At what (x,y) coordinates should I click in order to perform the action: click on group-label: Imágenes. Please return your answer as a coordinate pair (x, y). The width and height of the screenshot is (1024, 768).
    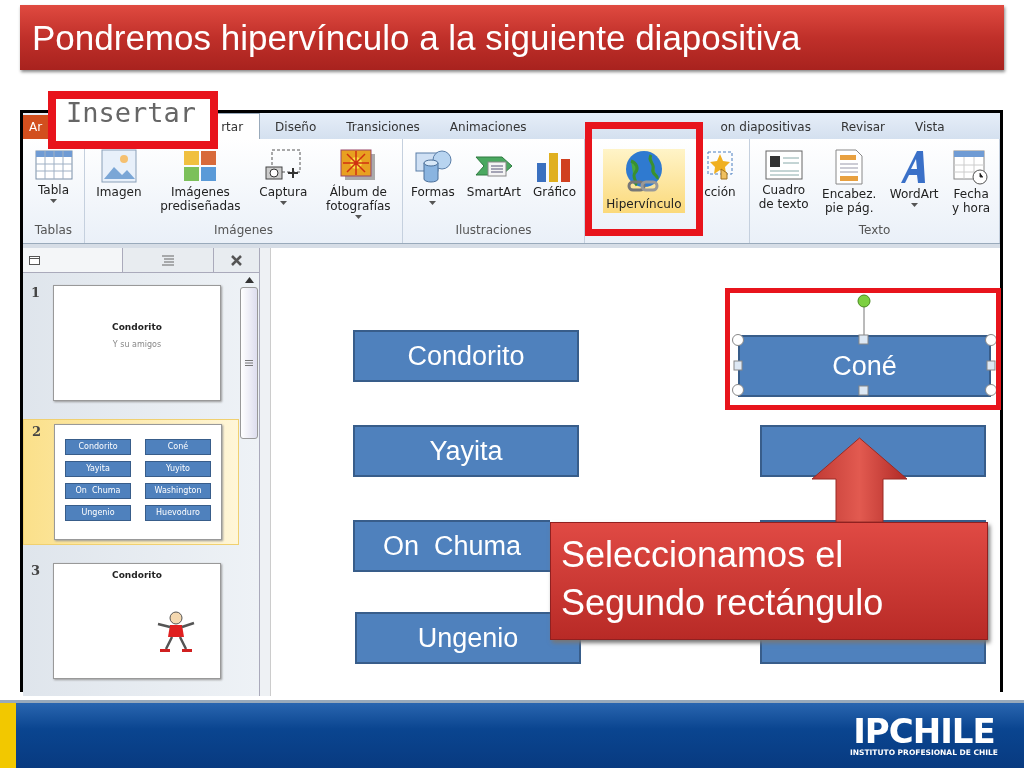
    Looking at the image, I should click on (243, 230).